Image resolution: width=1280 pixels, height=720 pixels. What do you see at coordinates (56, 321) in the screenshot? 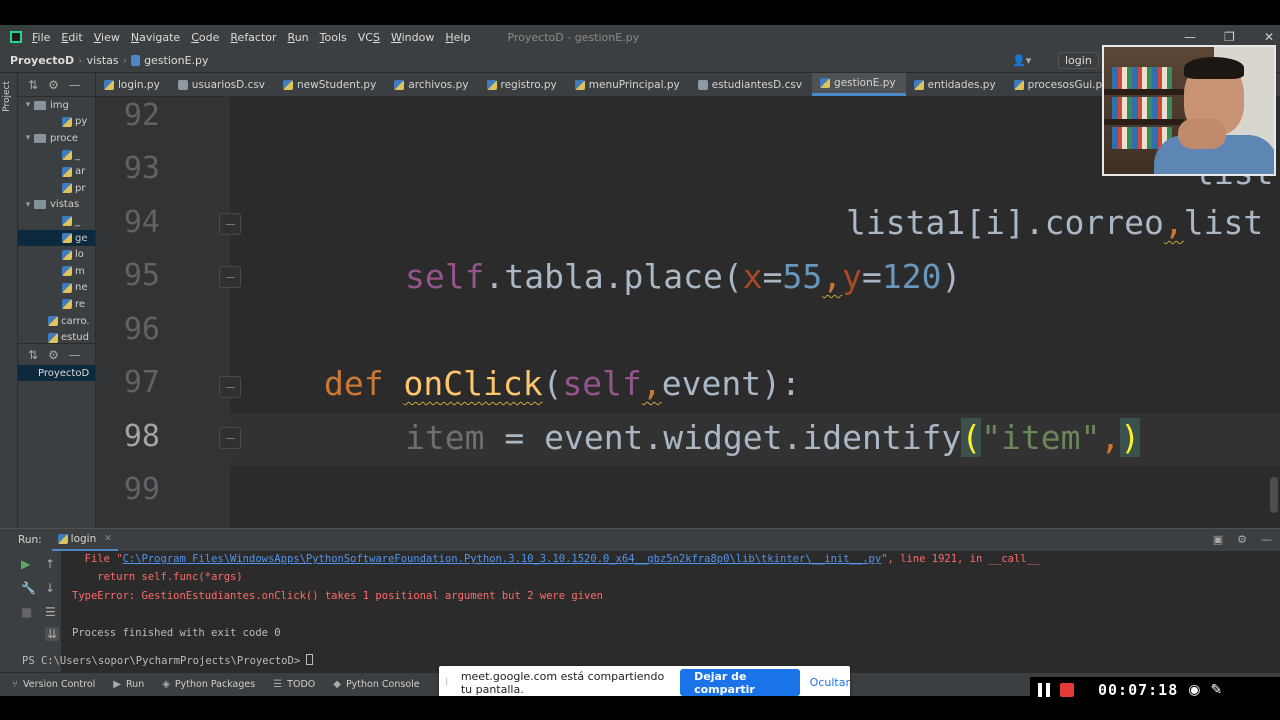
I see `tree-file: carro.` at bounding box center [56, 321].